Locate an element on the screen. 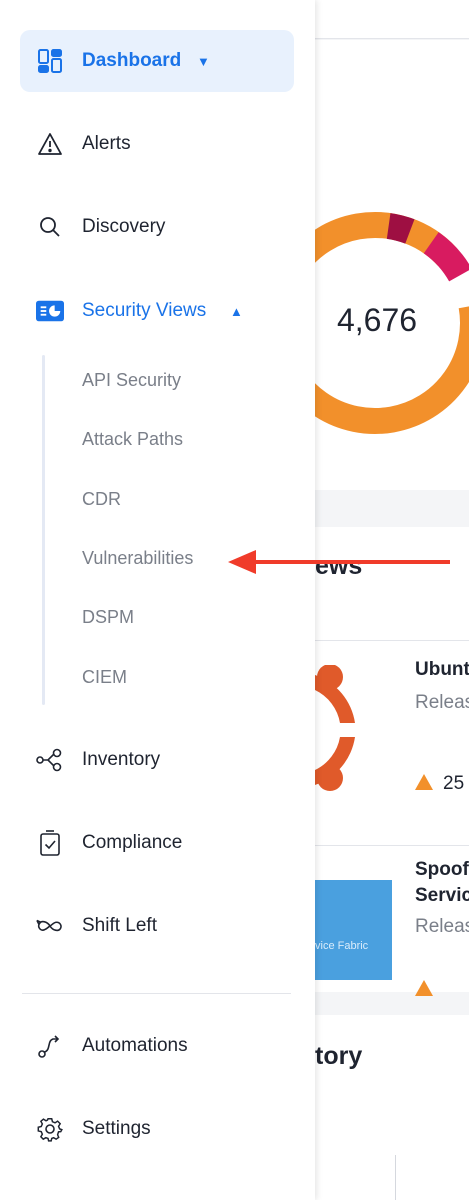 Image resolution: width=469 pixels, height=1200 pixels. sidebar-item-compliance: Compliance is located at coordinates (157, 843).